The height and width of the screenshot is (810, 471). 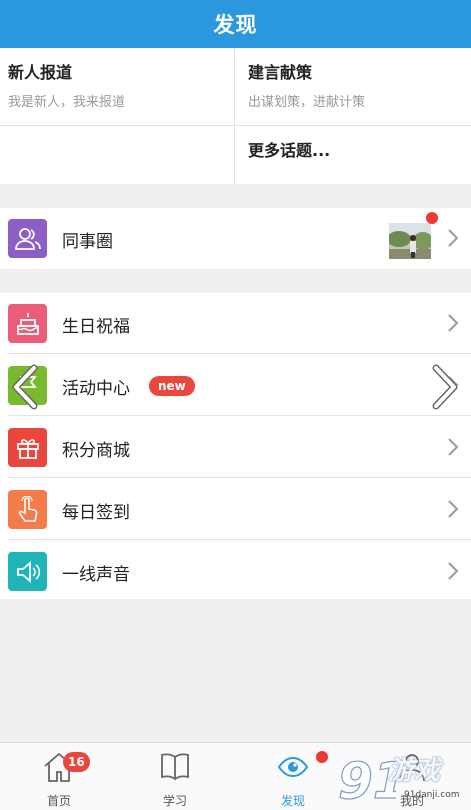 I want to click on tab-home: 16 首页, so click(x=59, y=776).